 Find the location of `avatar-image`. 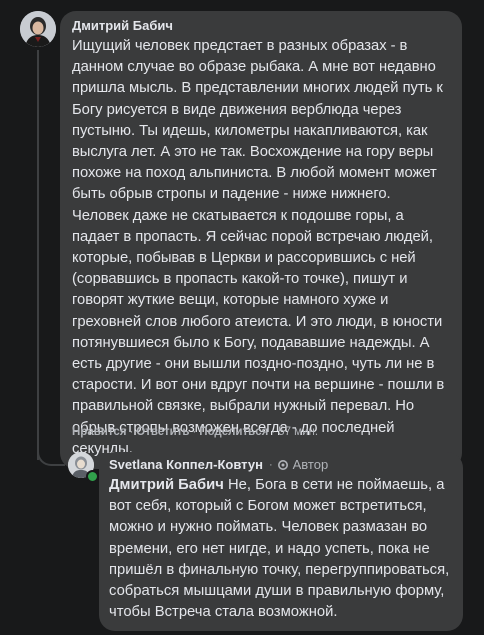

avatar-image is located at coordinates (38, 29).